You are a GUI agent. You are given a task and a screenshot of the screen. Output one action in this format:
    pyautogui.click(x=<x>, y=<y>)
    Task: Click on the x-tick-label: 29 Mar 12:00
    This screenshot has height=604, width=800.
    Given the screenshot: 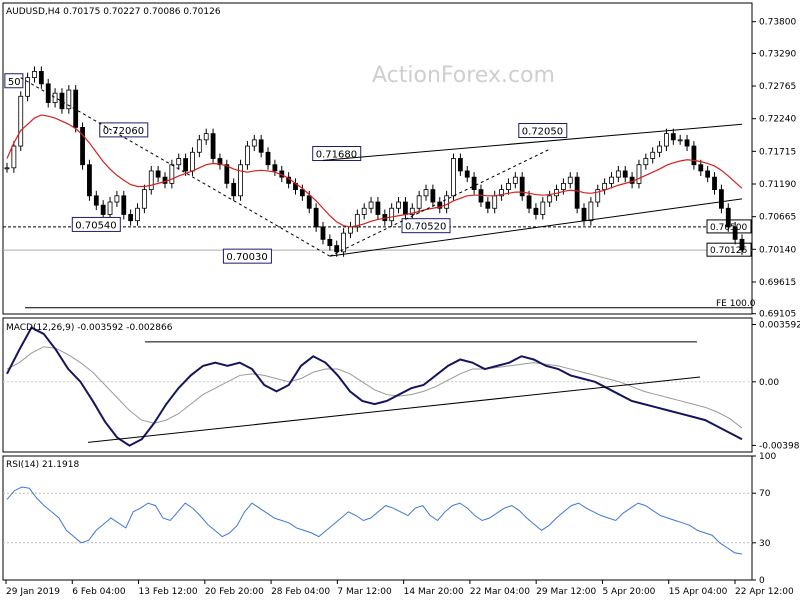 What is the action you would take?
    pyautogui.click(x=566, y=592)
    